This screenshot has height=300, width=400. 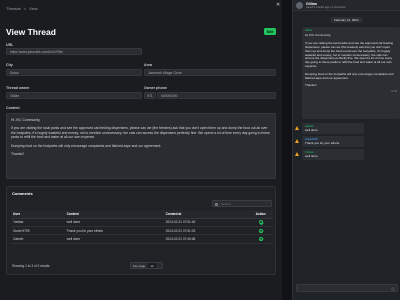 I want to click on cell-content: Thank you for your efforts, so click(x=114, y=231).